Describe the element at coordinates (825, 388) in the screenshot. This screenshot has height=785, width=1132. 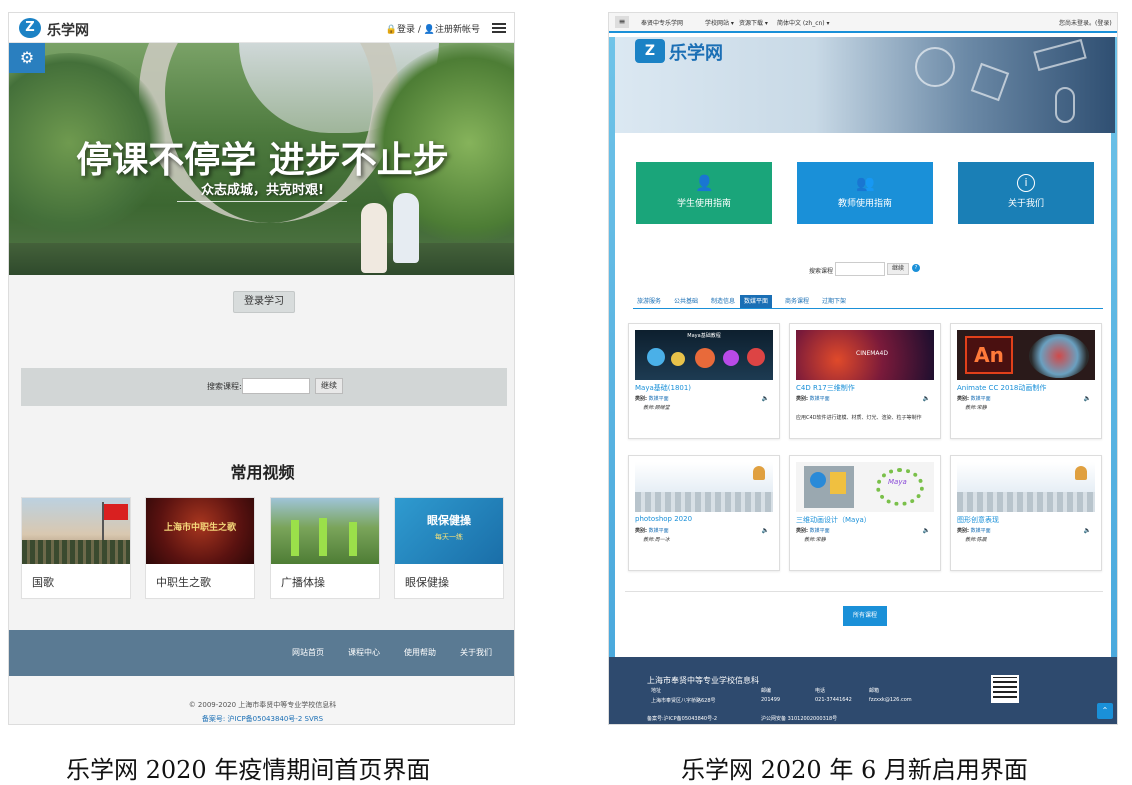
I see `course-title: C4D R17三维制作` at that location.